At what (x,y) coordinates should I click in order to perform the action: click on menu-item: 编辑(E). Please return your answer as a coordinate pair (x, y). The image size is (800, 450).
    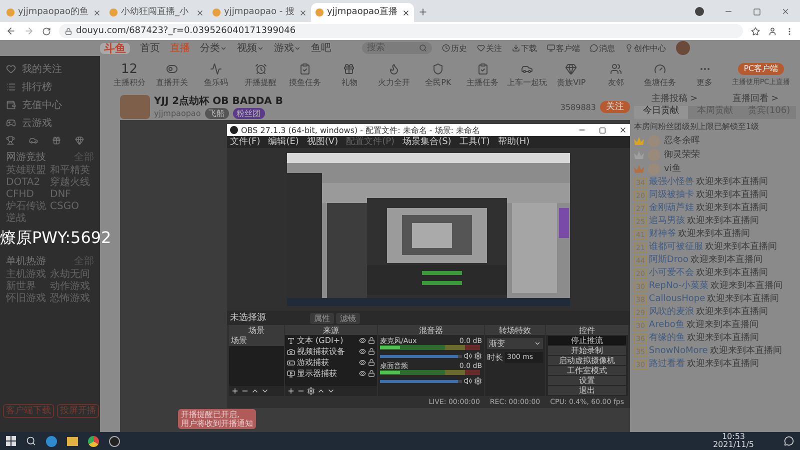
    Looking at the image, I should click on (283, 142).